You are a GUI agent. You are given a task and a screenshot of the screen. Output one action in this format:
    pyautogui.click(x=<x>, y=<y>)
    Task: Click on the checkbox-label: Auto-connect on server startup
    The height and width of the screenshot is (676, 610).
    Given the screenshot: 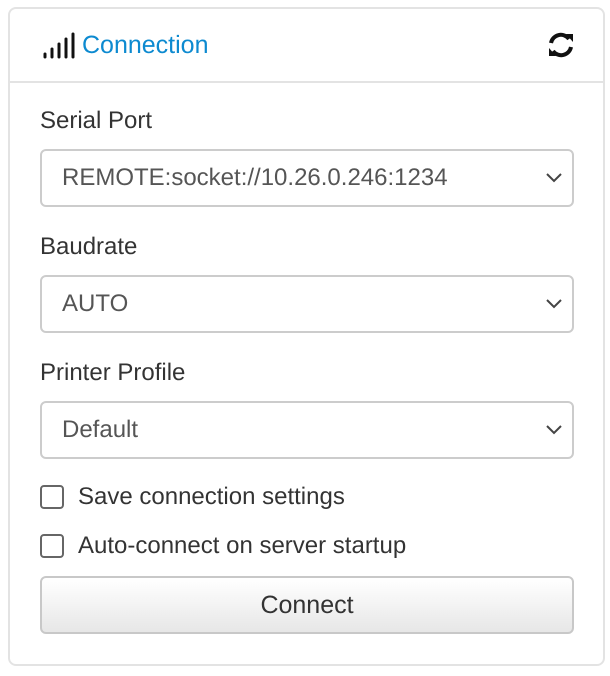 What is the action you would take?
    pyautogui.click(x=242, y=546)
    